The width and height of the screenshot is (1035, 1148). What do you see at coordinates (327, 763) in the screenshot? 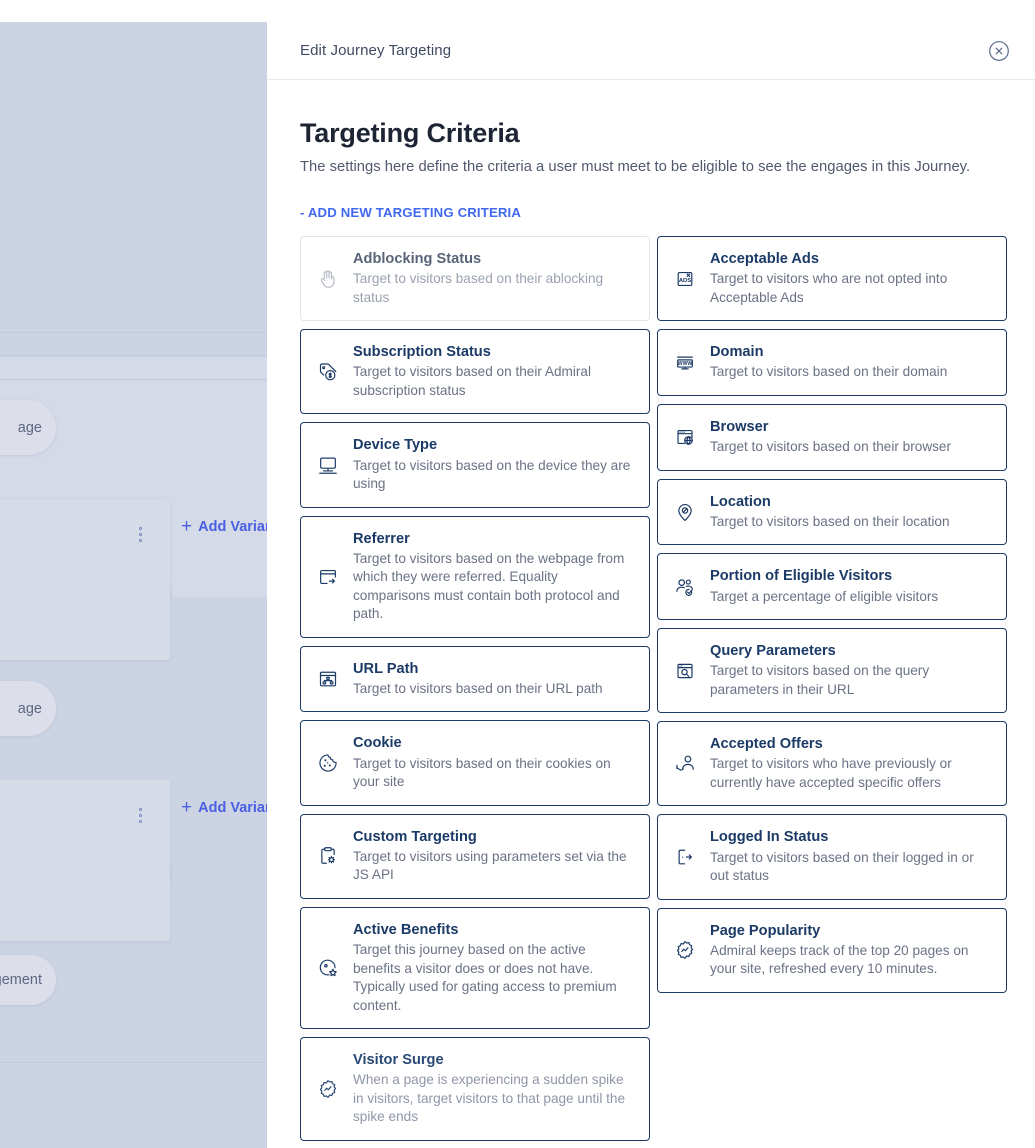
I see `cookie-icon` at bounding box center [327, 763].